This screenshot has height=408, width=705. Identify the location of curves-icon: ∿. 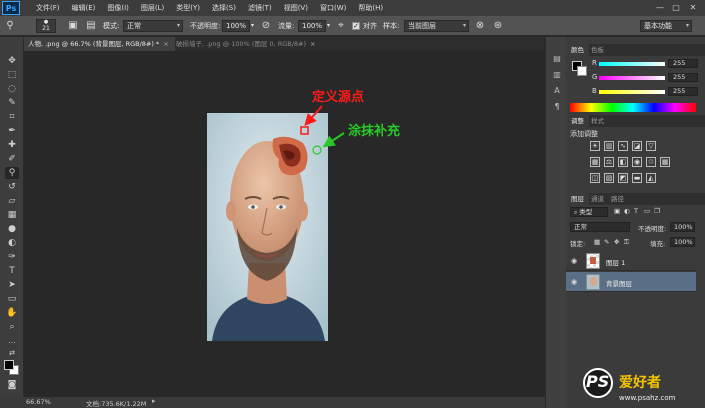
(623, 146).